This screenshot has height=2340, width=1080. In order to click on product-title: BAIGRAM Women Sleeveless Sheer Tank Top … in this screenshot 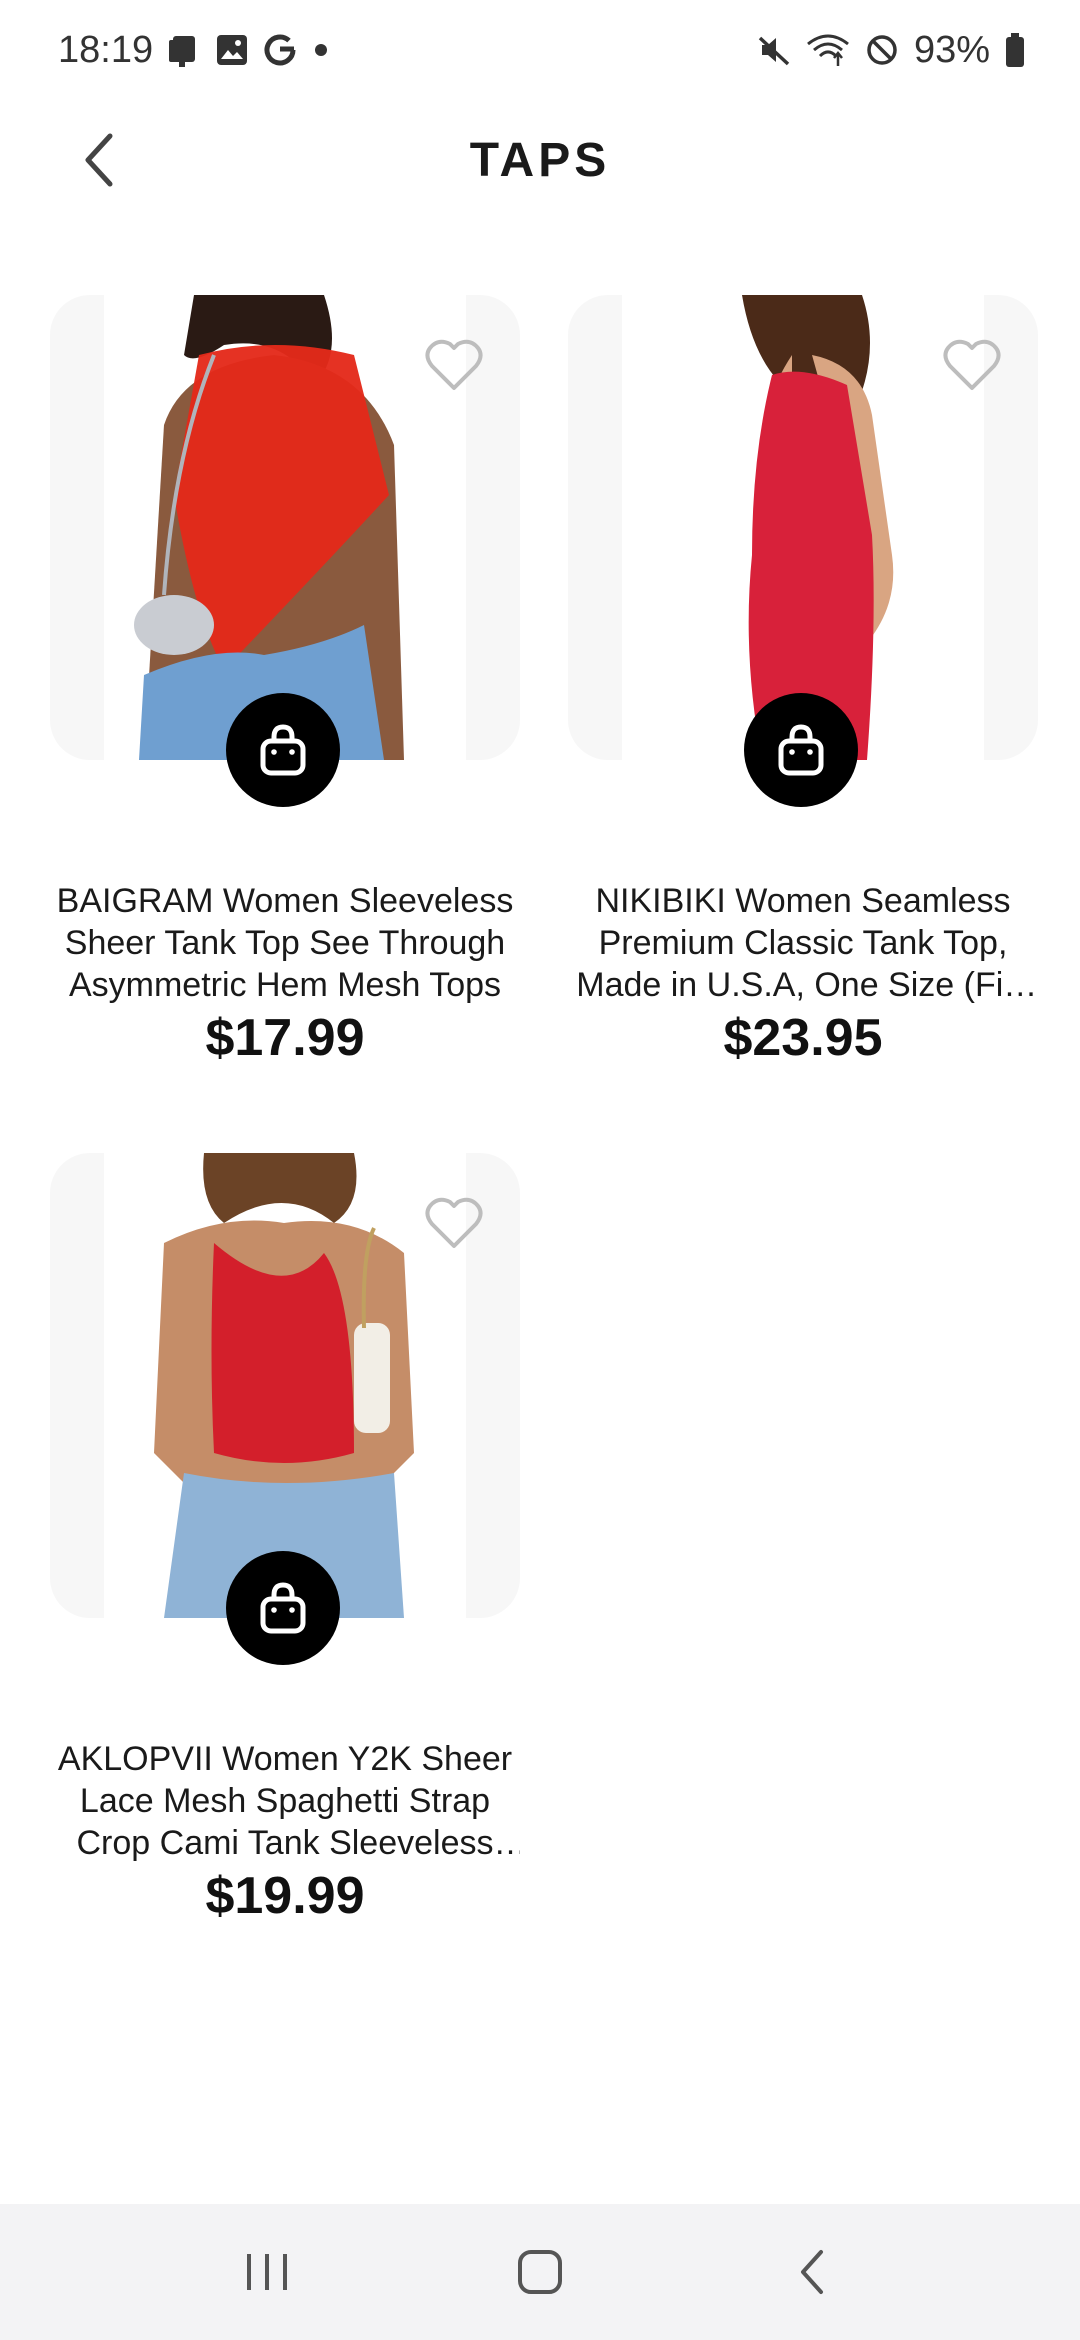, I will do `click(285, 943)`.